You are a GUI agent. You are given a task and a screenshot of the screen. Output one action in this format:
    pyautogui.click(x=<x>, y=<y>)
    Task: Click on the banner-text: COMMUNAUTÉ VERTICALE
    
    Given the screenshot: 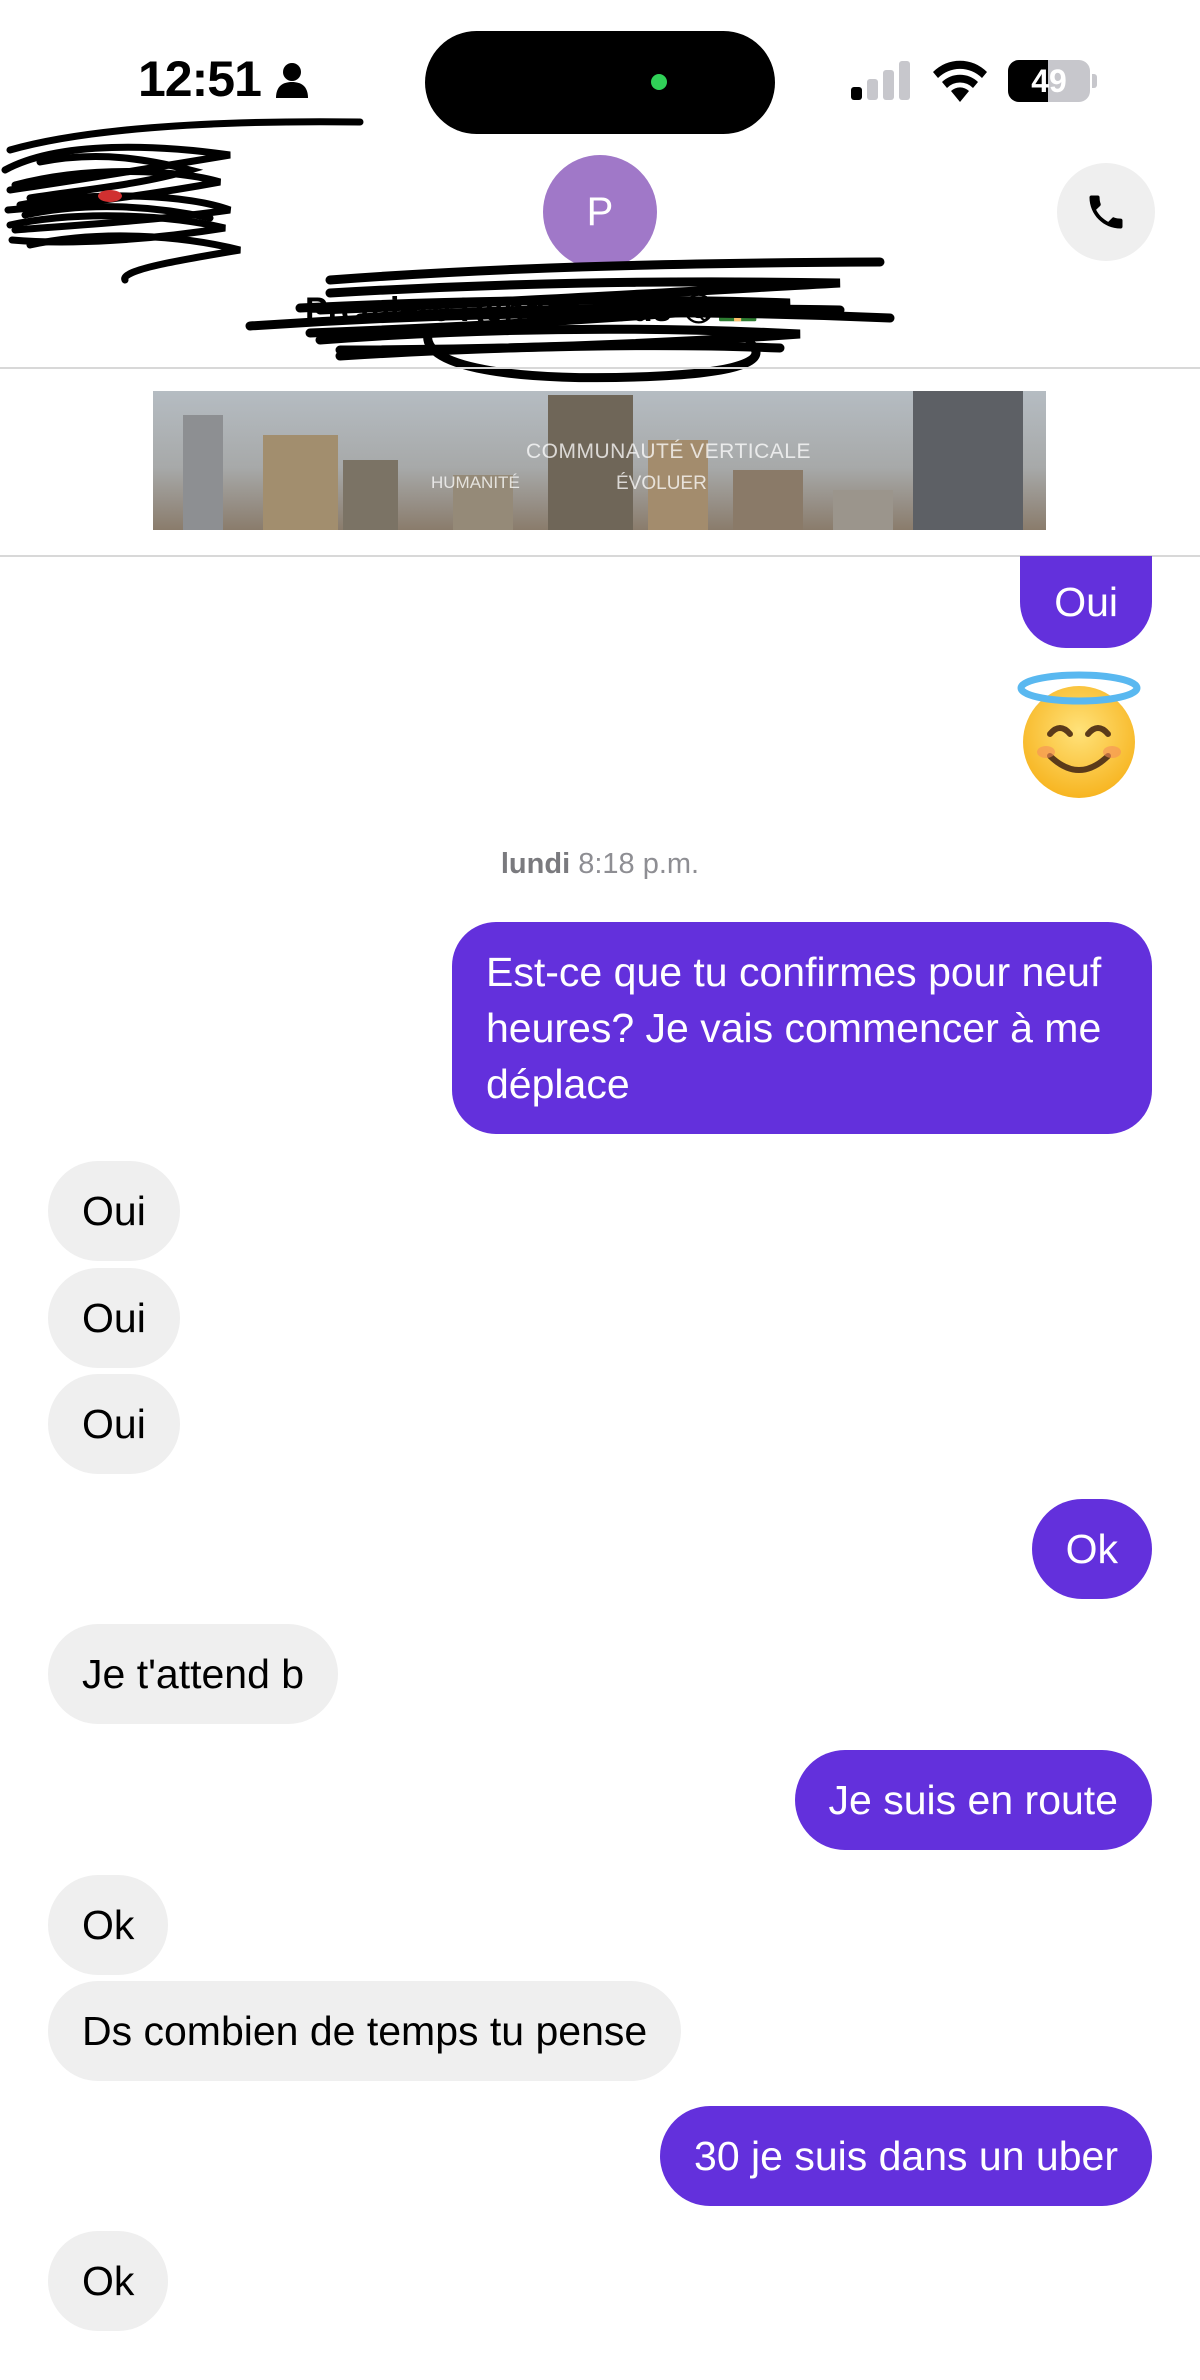 What is the action you would take?
    pyautogui.click(x=668, y=451)
    